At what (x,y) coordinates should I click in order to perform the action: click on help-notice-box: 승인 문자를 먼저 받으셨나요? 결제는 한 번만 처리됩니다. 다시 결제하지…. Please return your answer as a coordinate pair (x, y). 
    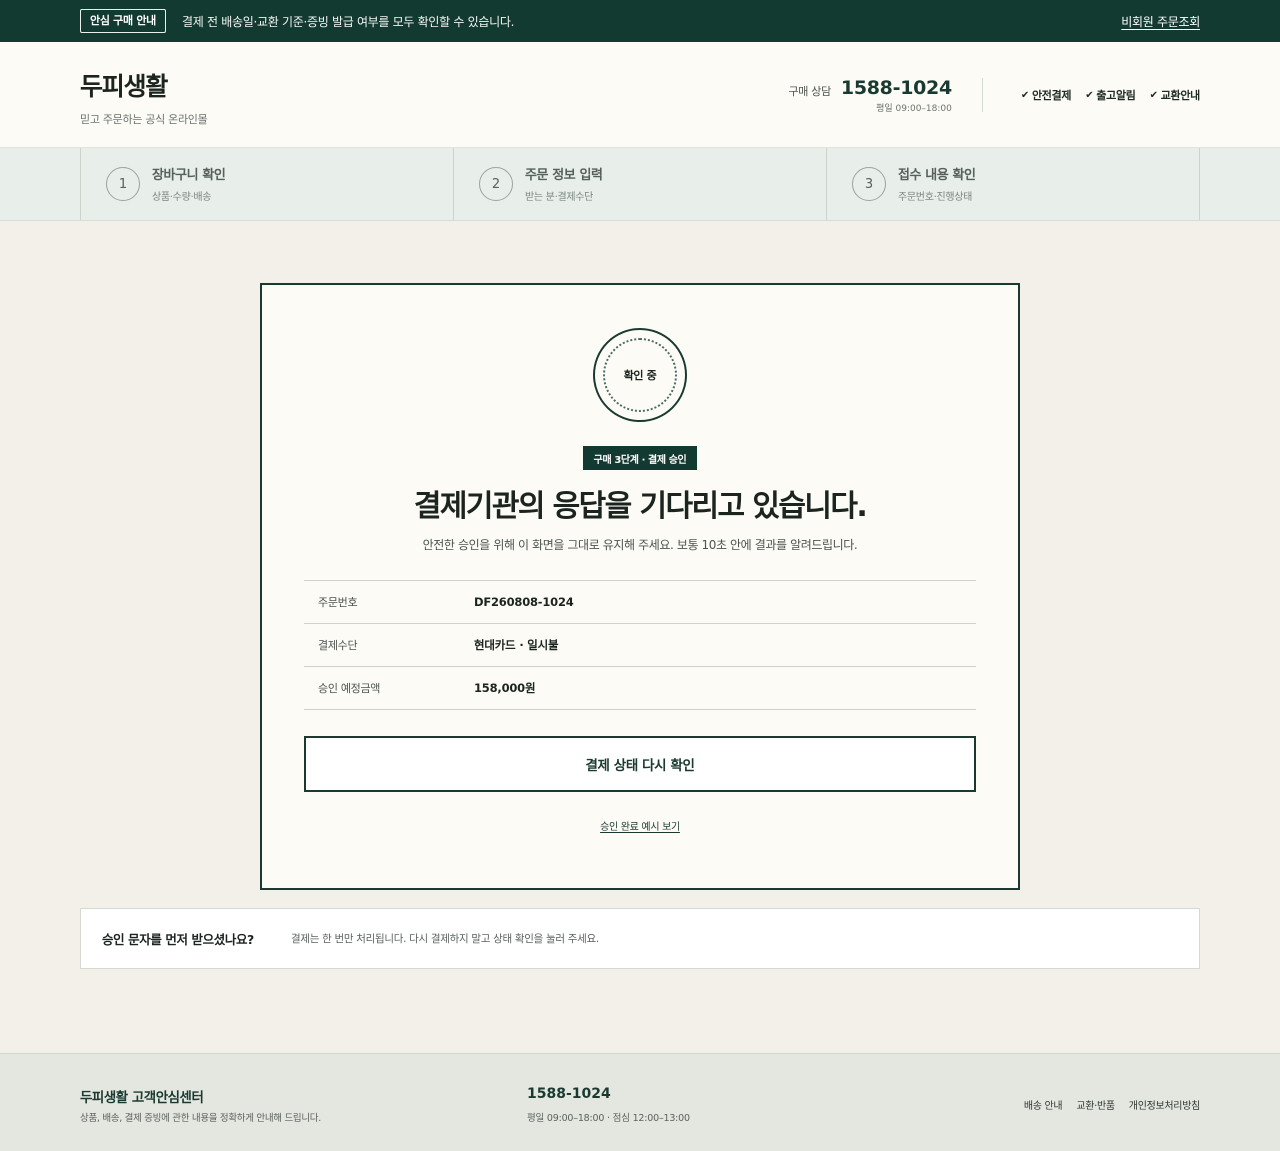
    Looking at the image, I should click on (640, 938).